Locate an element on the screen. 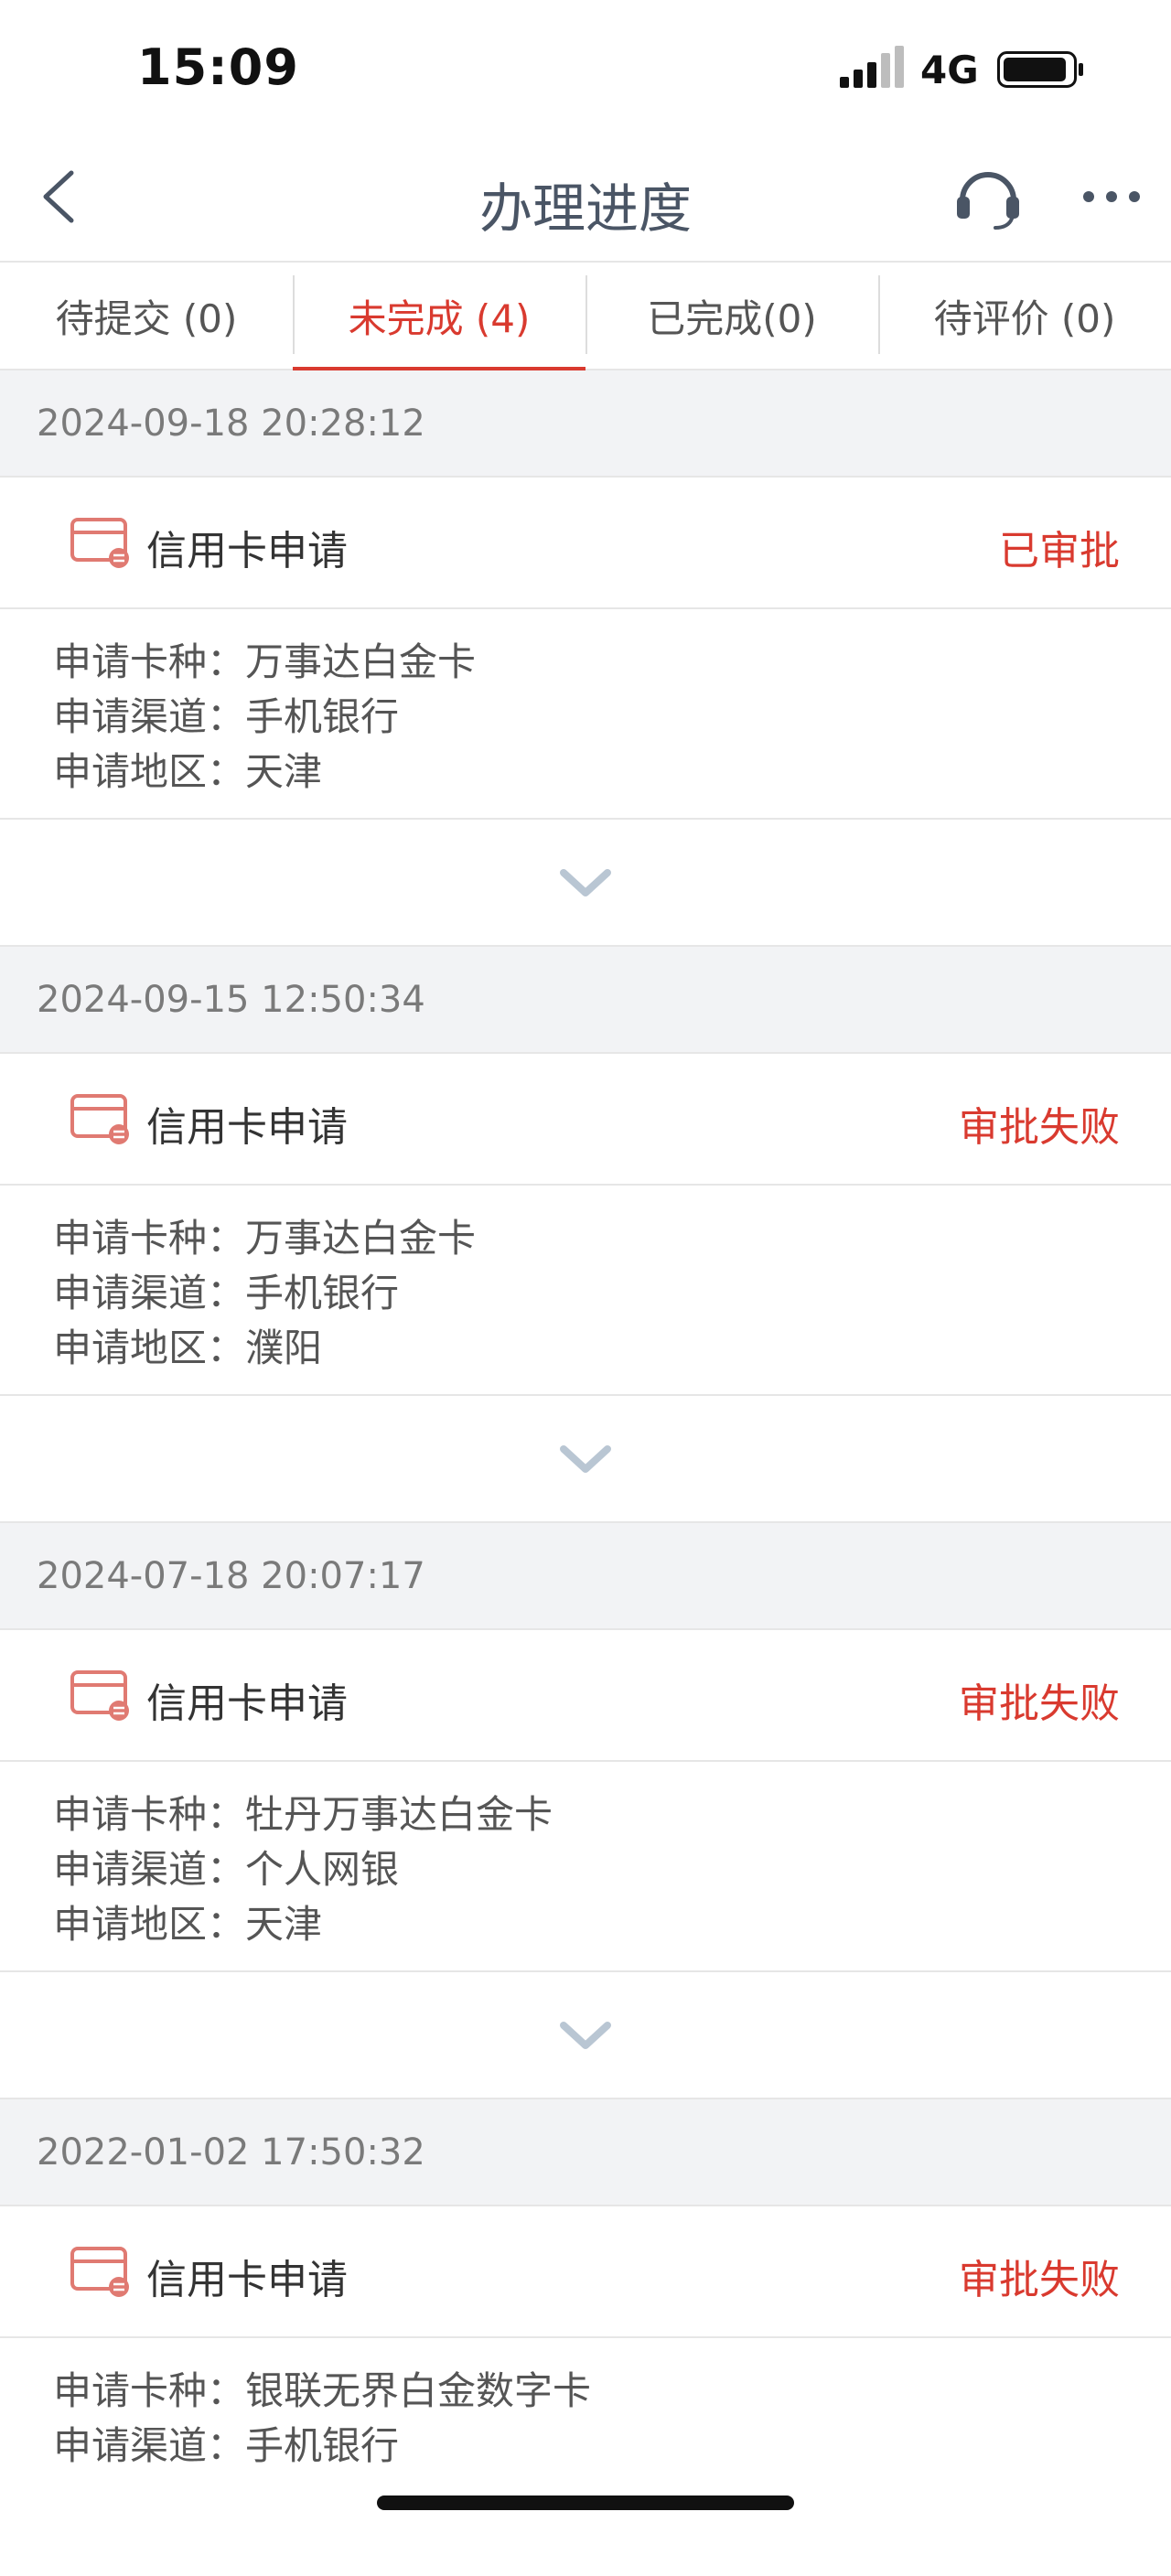  tab-bar: 待提交 (0) 未完成 (4) 已完成(0) 待评价 (0) is located at coordinates (585, 315).